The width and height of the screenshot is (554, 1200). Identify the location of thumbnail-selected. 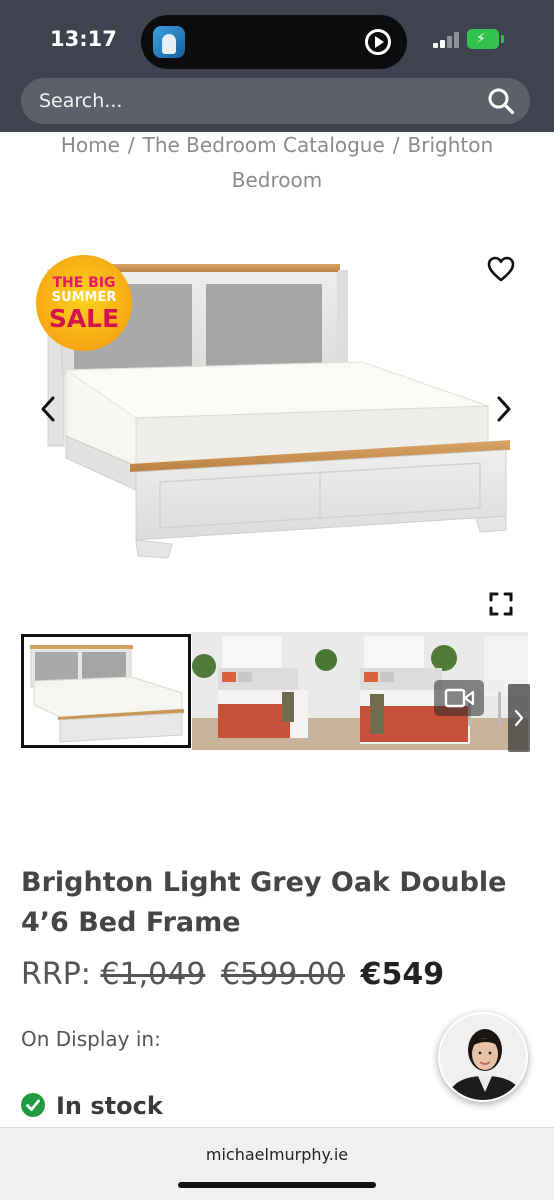
(106, 691).